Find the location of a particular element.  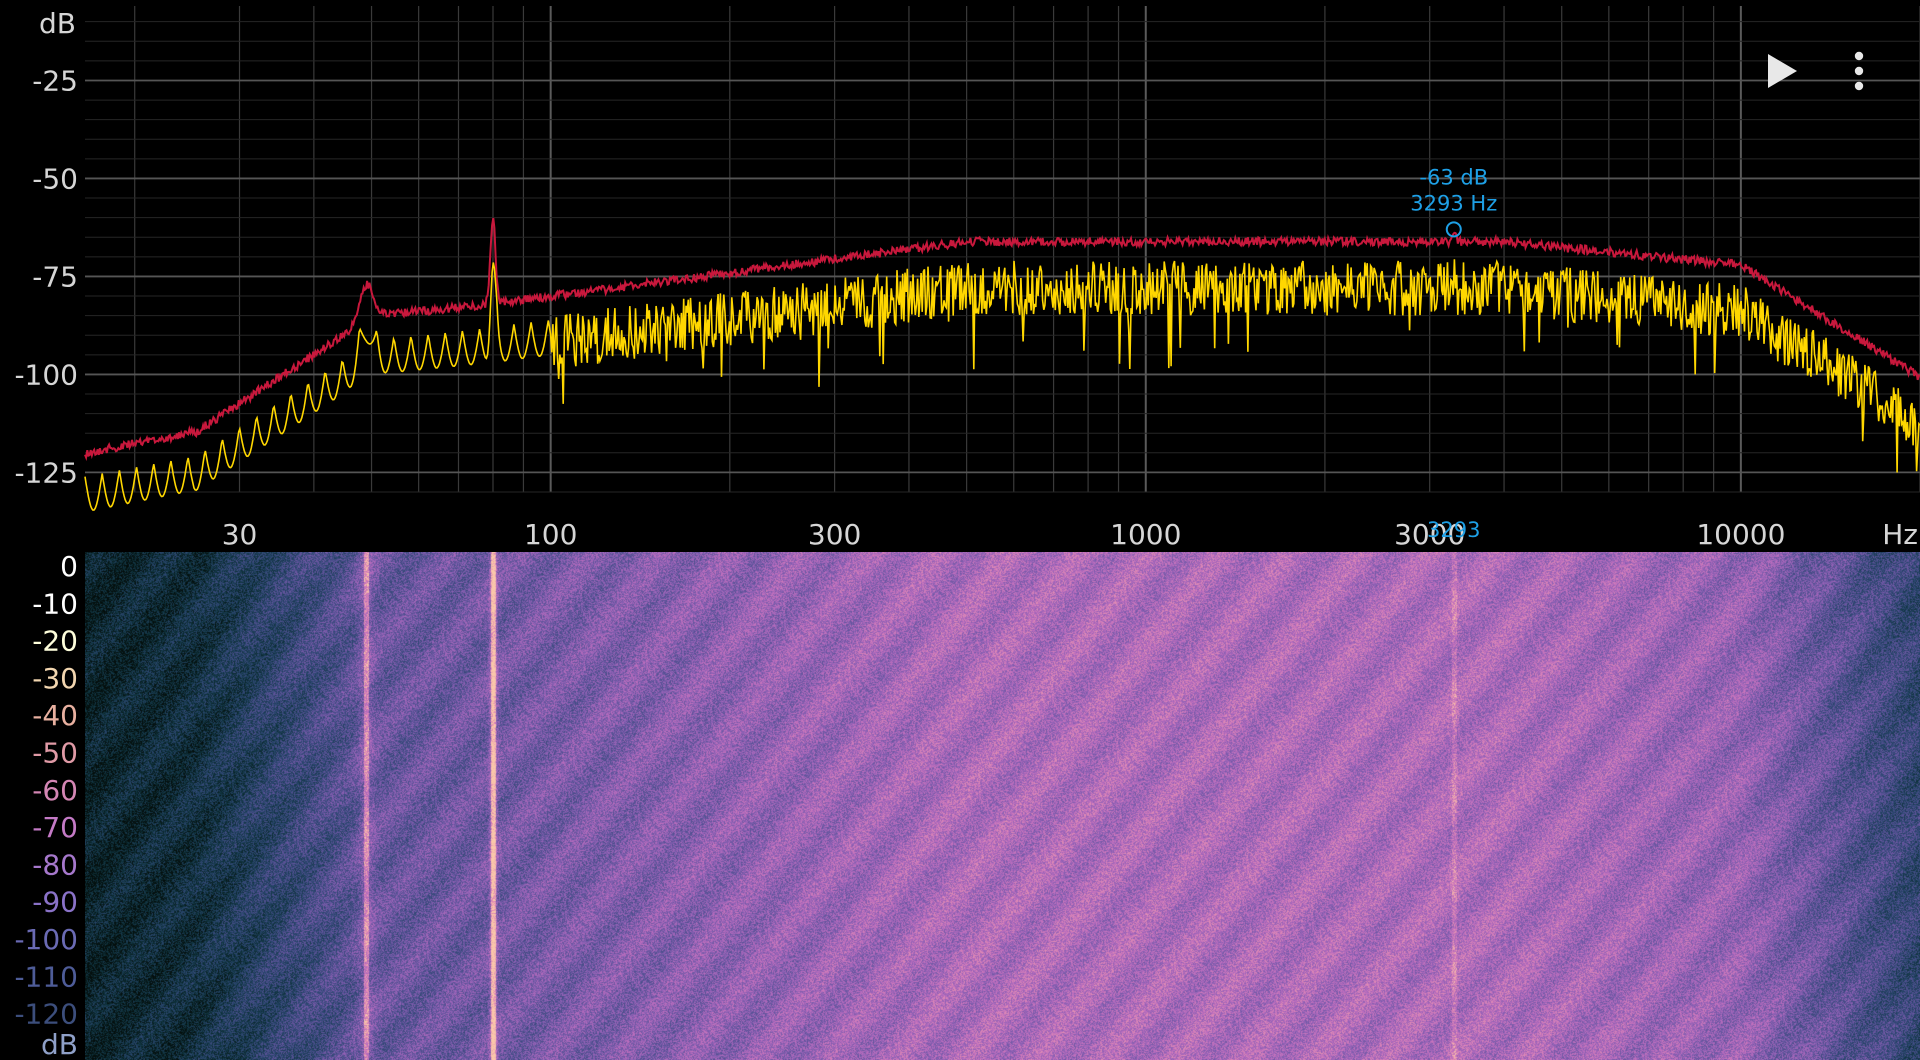

x-tick-label: 300 is located at coordinates (834, 534).